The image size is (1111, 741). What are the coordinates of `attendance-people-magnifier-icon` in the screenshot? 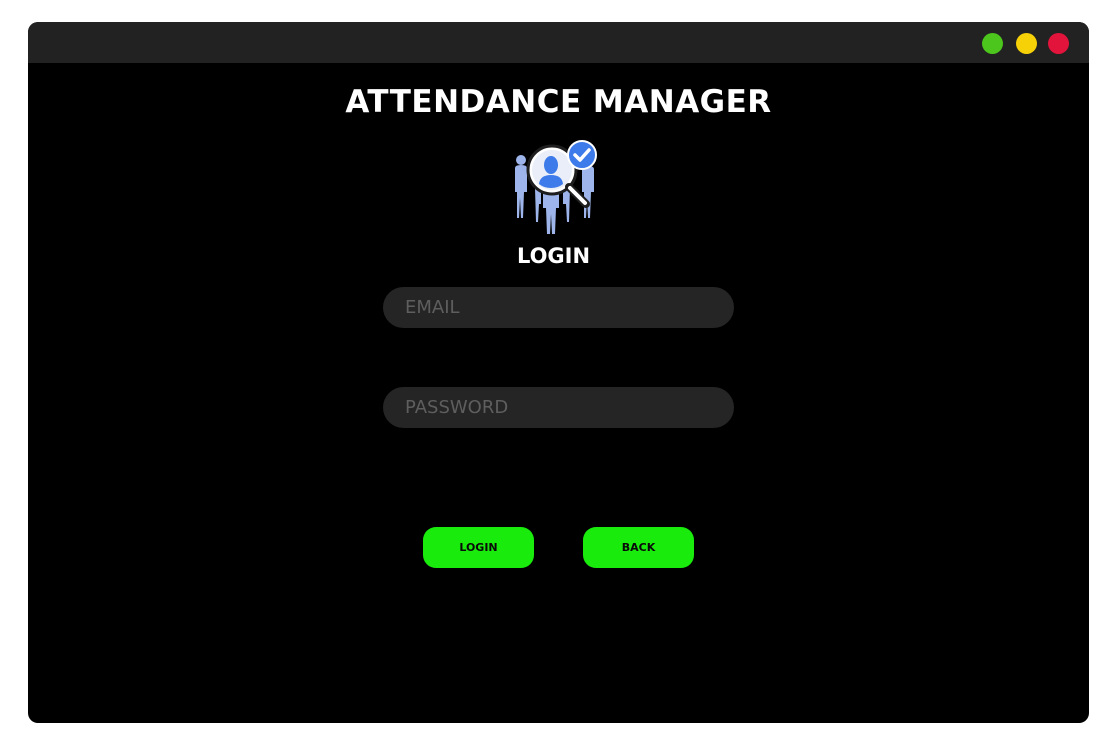 It's located at (556, 187).